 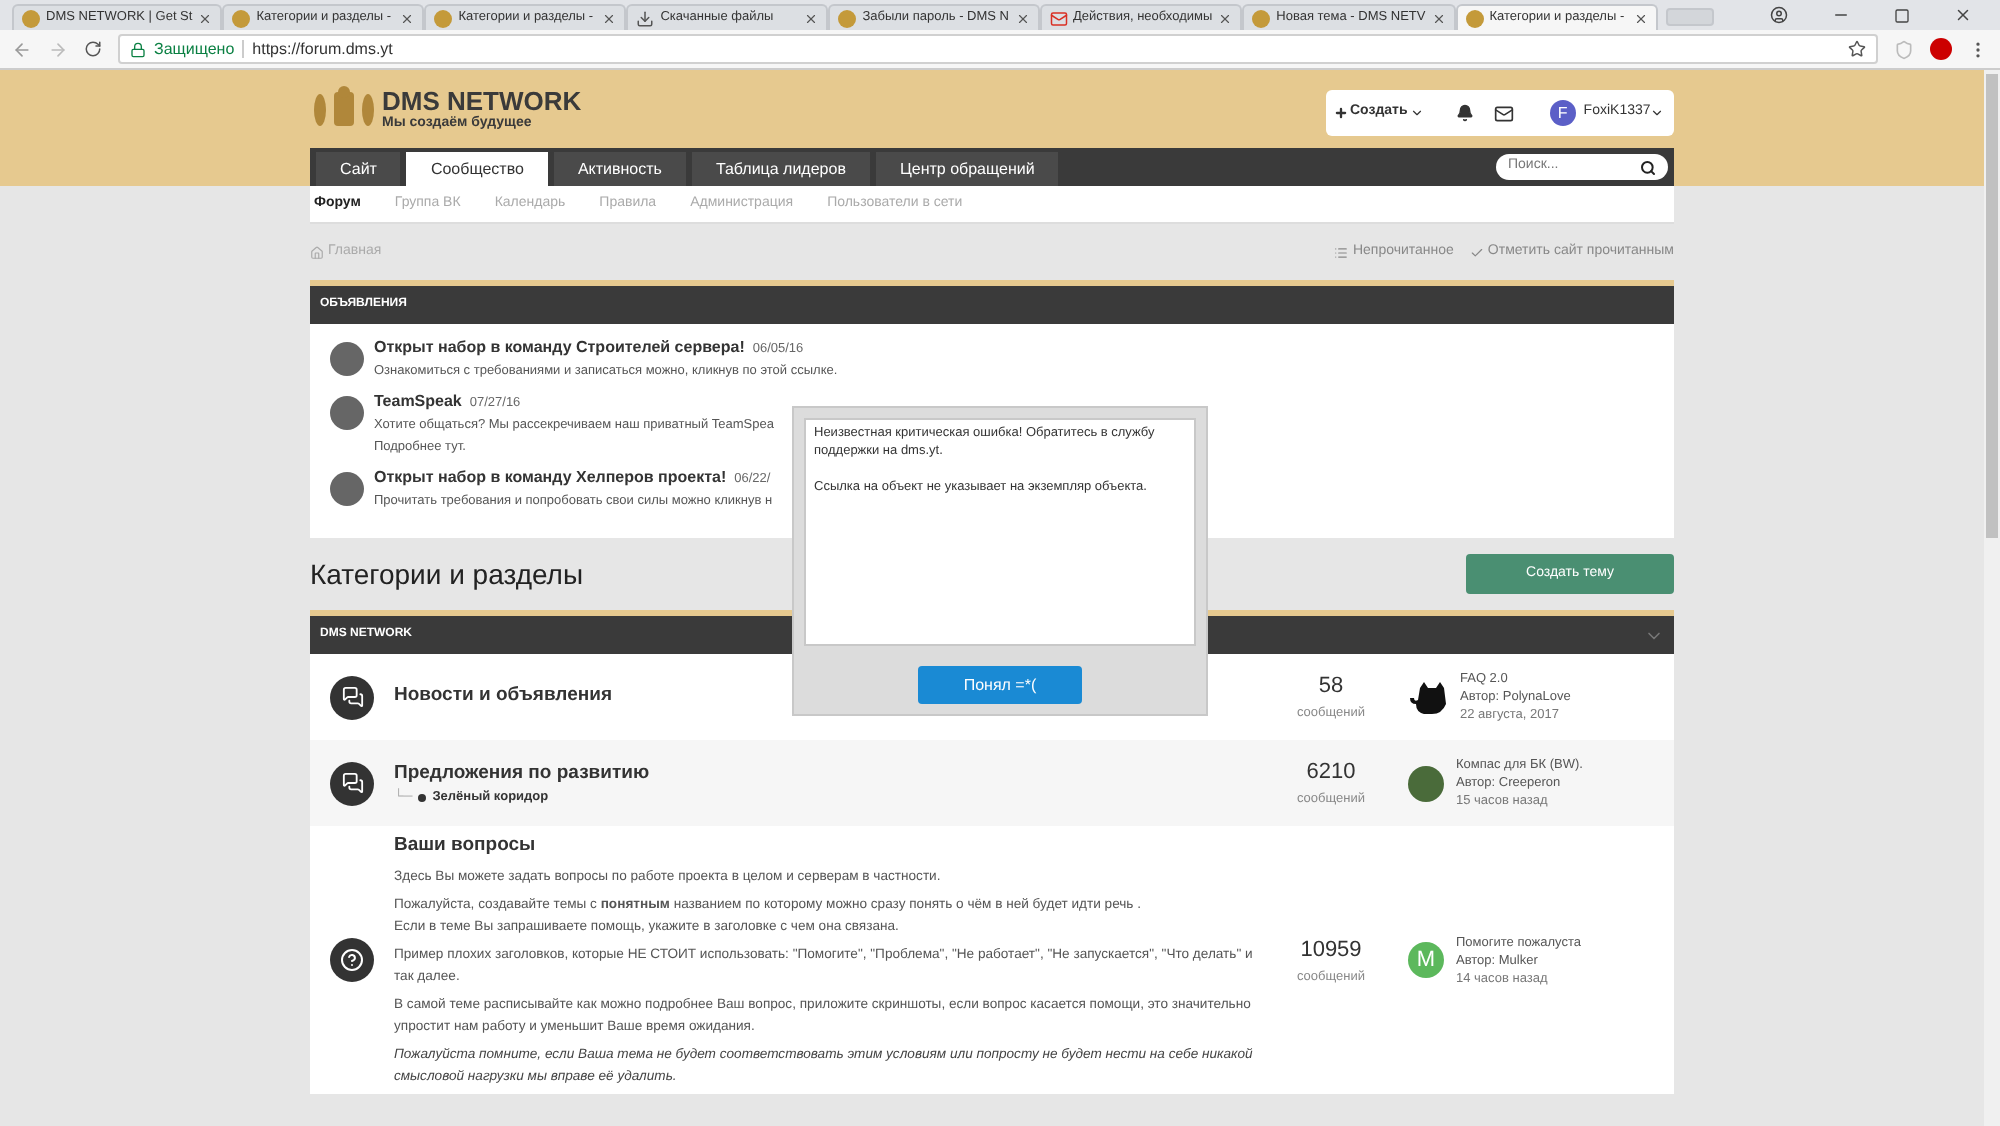 What do you see at coordinates (824, 773) in the screenshot?
I see `forum-title: Предложения по развитию` at bounding box center [824, 773].